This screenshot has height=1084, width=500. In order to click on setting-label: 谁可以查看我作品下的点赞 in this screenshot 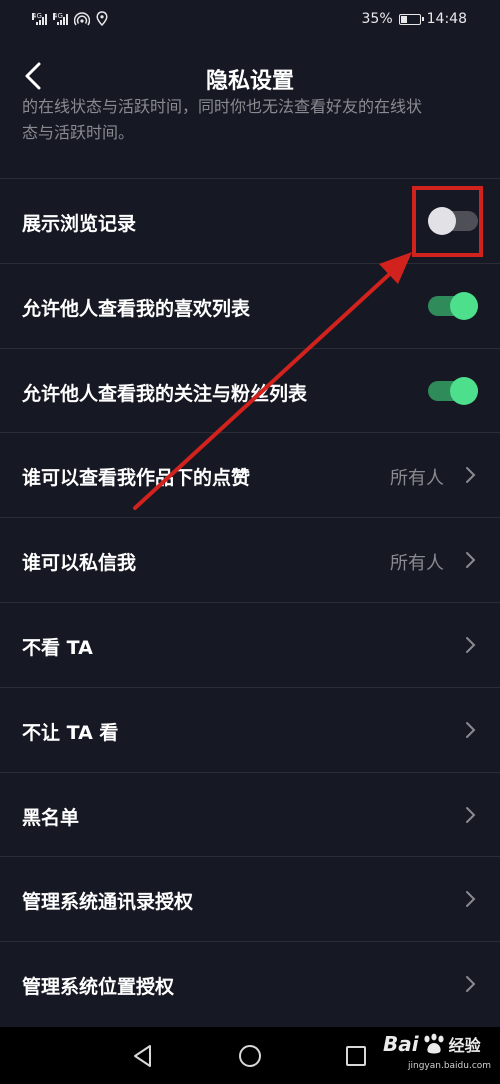, I will do `click(136, 478)`.